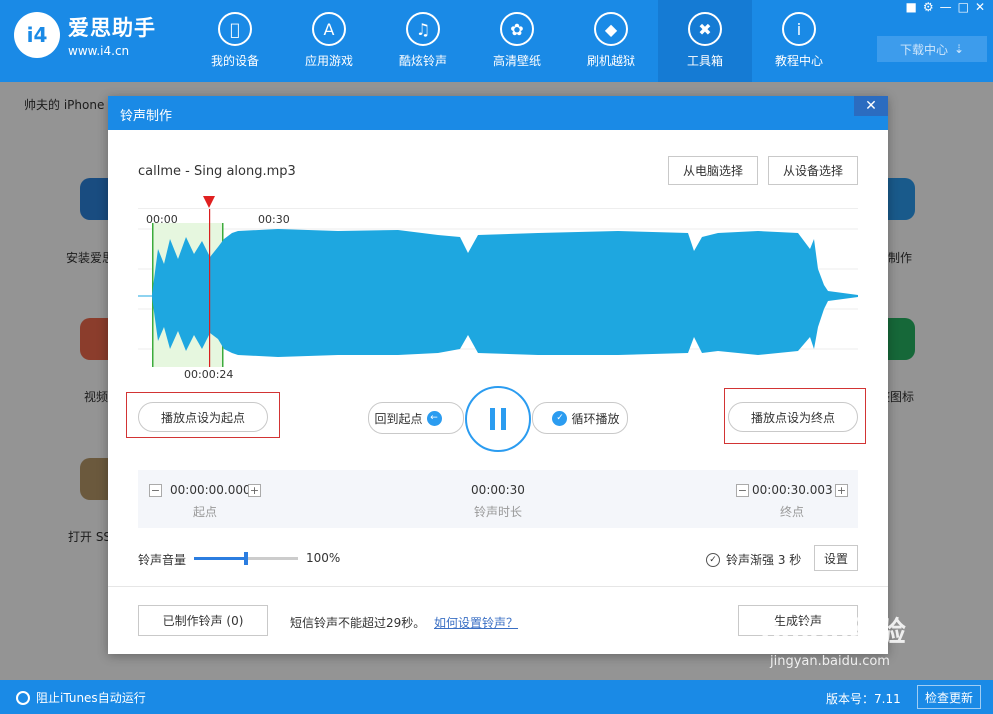 This screenshot has height=714, width=993. Describe the element at coordinates (203, 620) in the screenshot. I see `made-ringtones-button: 已制作铃声 (0)` at that location.